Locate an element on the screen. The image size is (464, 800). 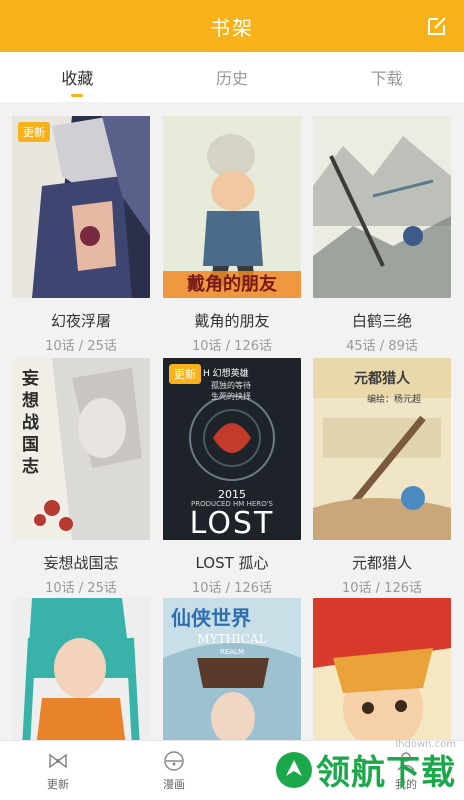
page-title: 书架 is located at coordinates (232, 27).